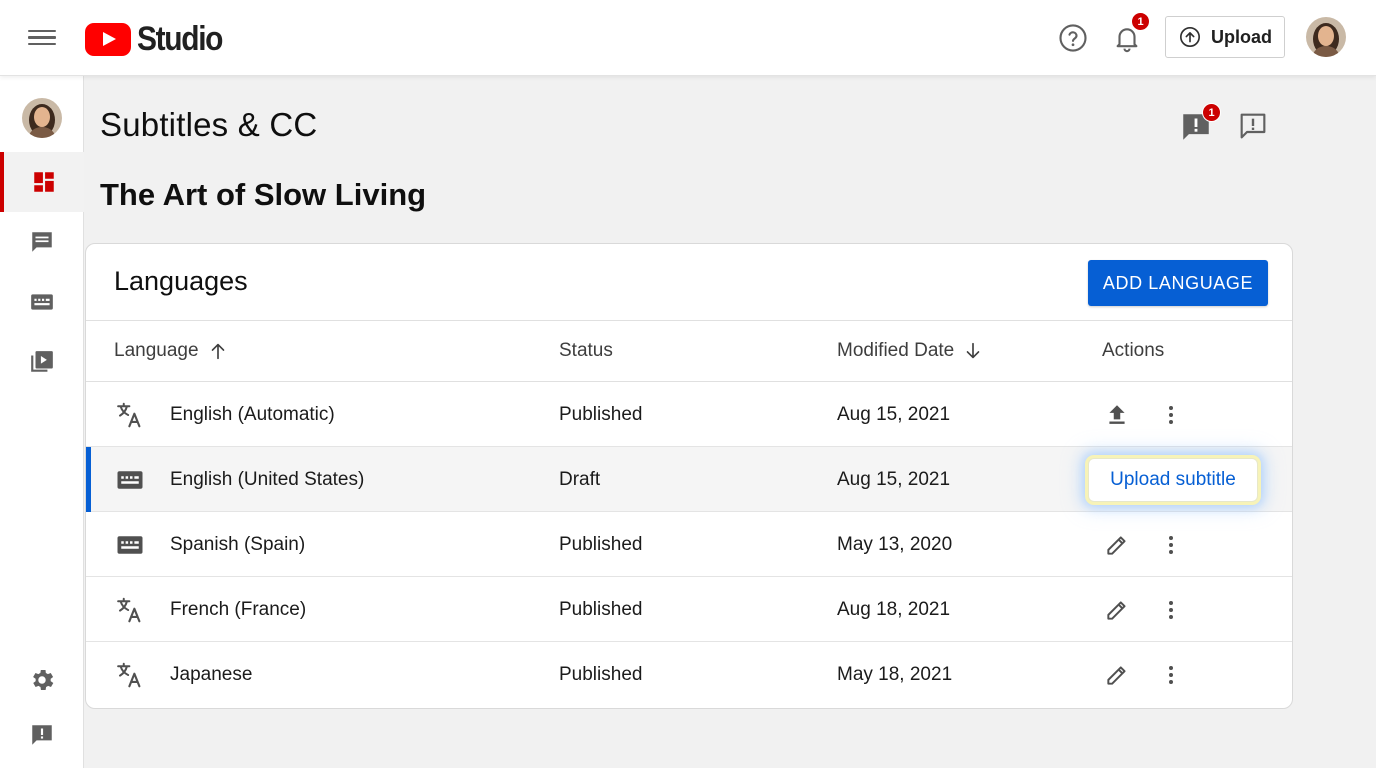  I want to click on row-language: Spanish (Spain), so click(238, 544).